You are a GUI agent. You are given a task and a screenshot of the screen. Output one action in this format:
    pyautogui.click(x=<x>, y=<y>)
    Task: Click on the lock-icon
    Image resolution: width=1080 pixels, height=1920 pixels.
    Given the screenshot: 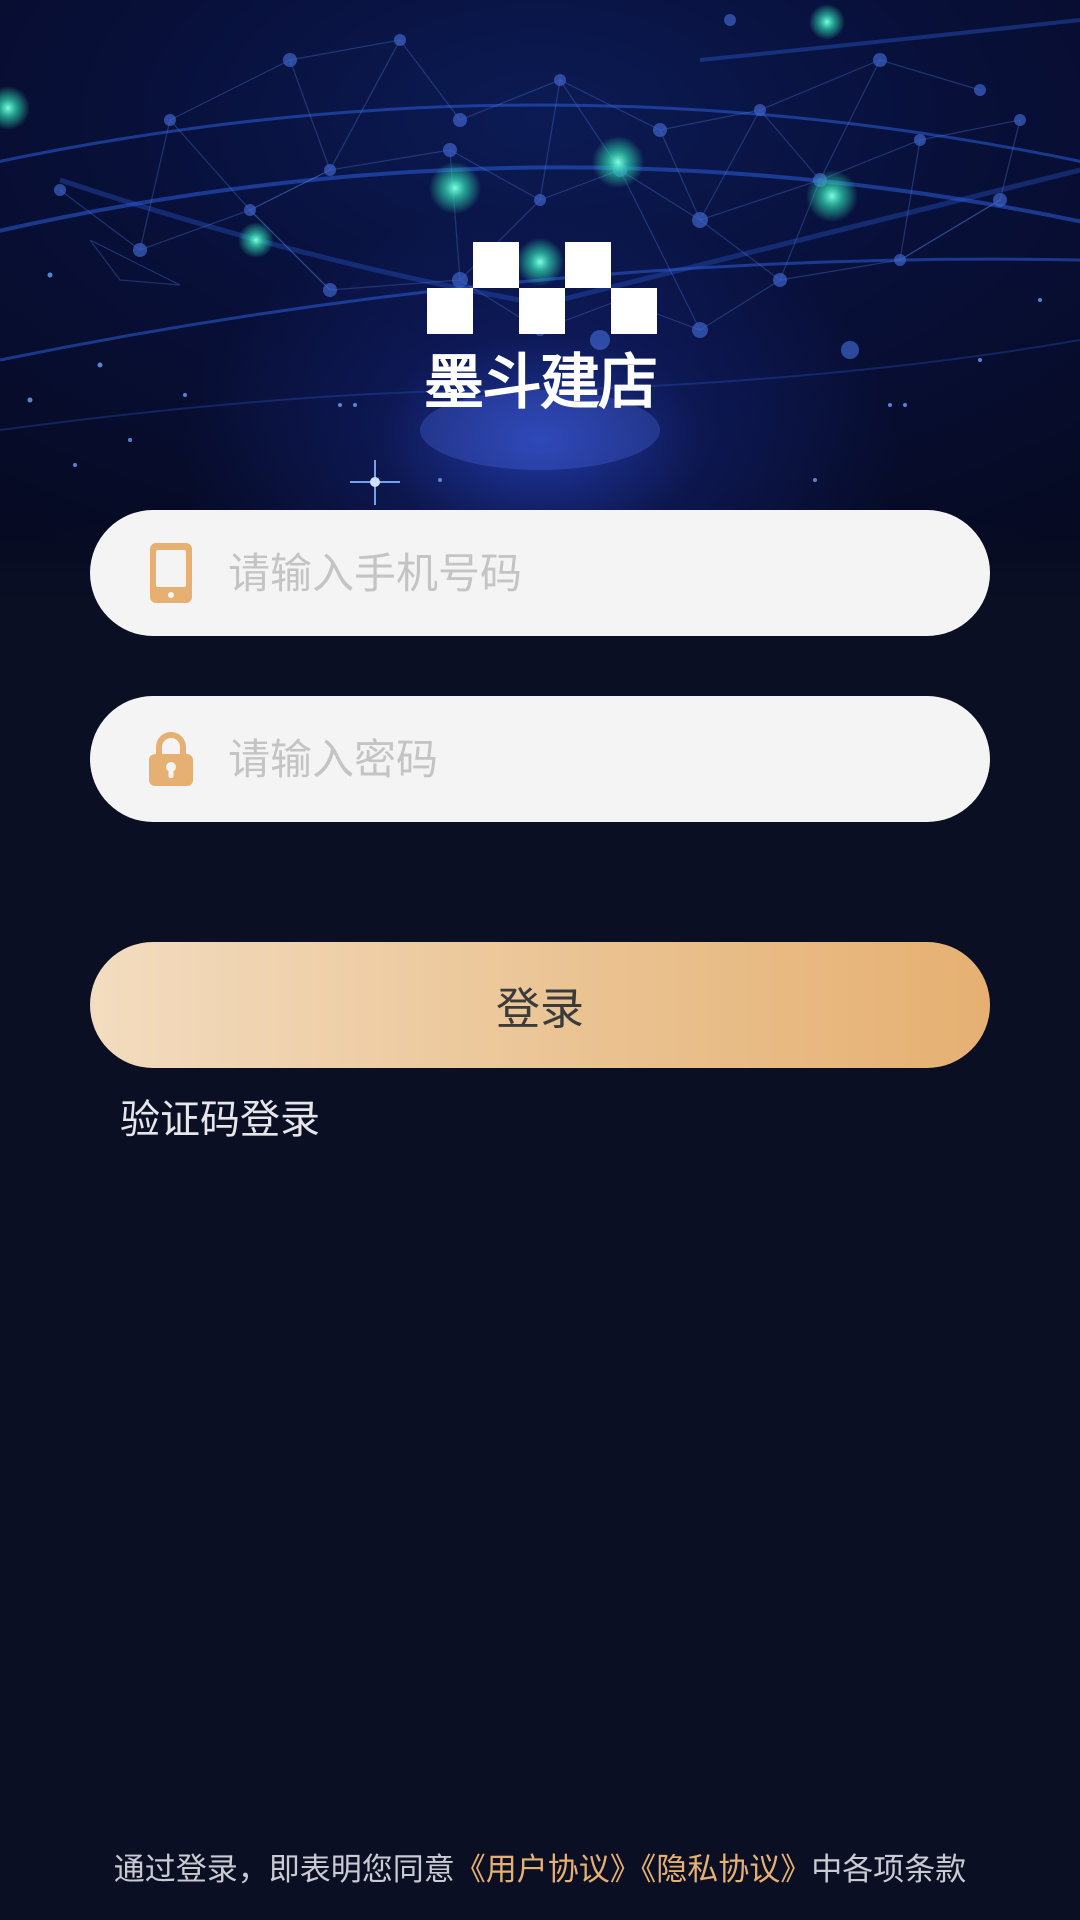 What is the action you would take?
    pyautogui.click(x=171, y=759)
    